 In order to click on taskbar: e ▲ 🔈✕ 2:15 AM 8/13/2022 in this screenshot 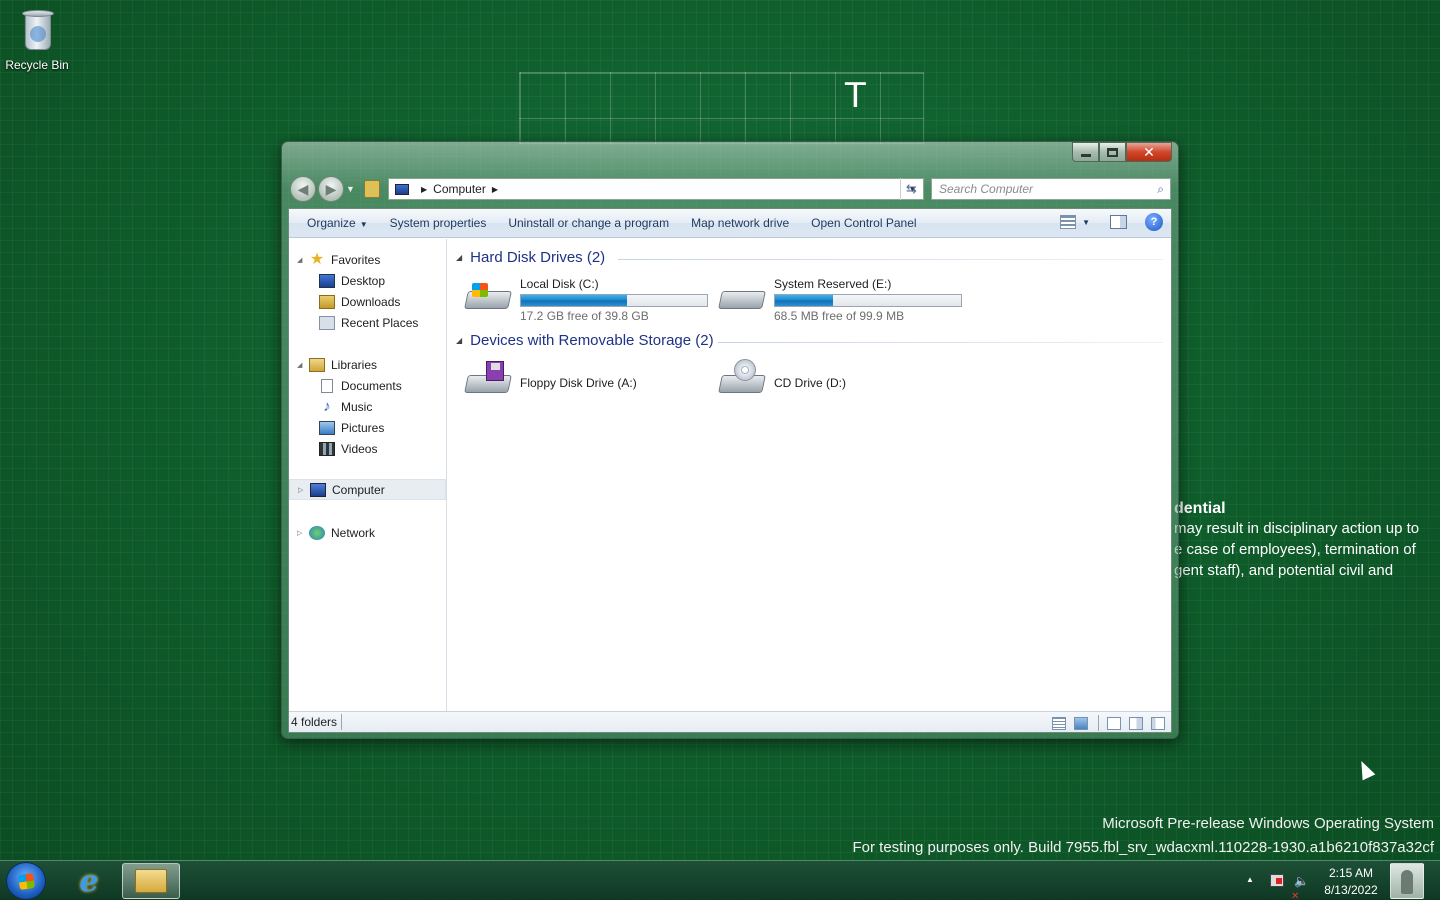, I will do `click(720, 880)`.